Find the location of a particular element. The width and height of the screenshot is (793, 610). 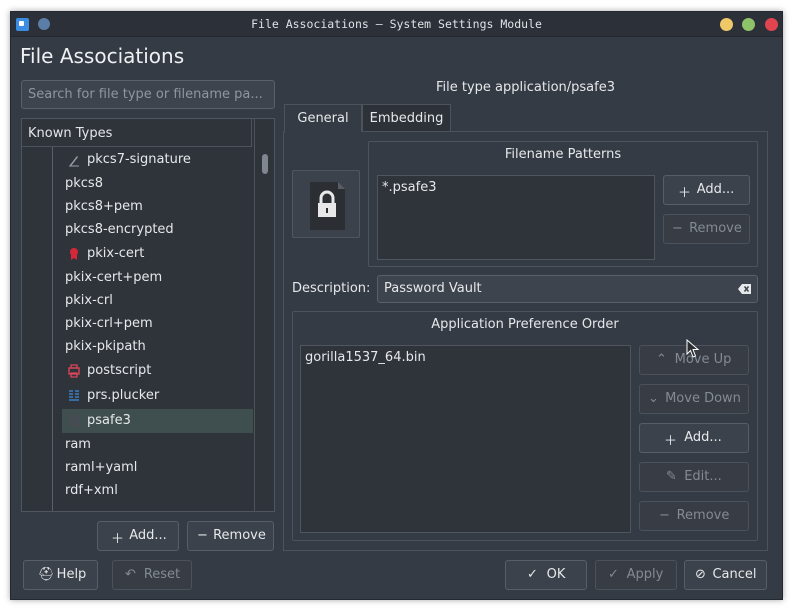

filename-patterns-list: *.psafe3 is located at coordinates (516, 217).